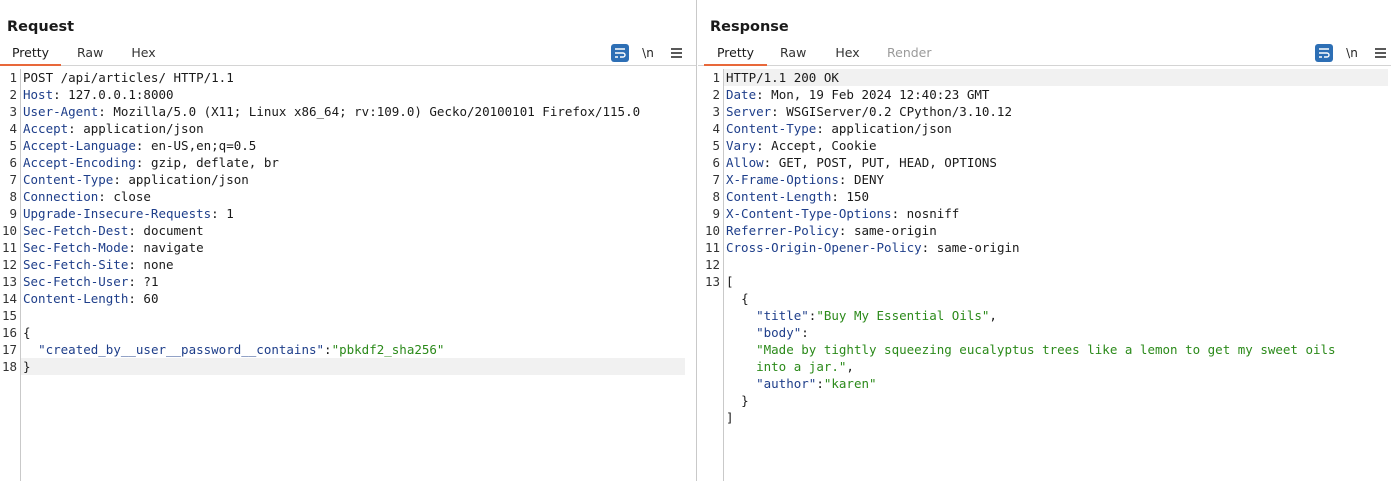 The image size is (1391, 481). I want to click on header-name: Sec-Fetch-User, so click(76, 281).